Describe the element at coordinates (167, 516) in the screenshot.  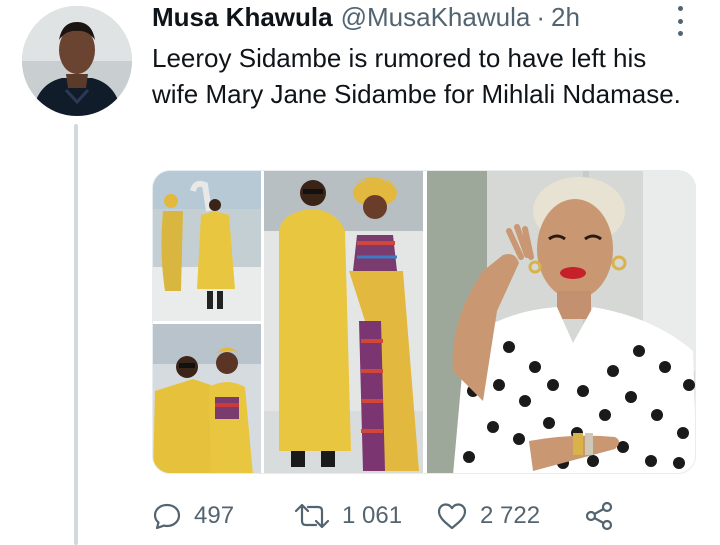
I see `reply-icon` at that location.